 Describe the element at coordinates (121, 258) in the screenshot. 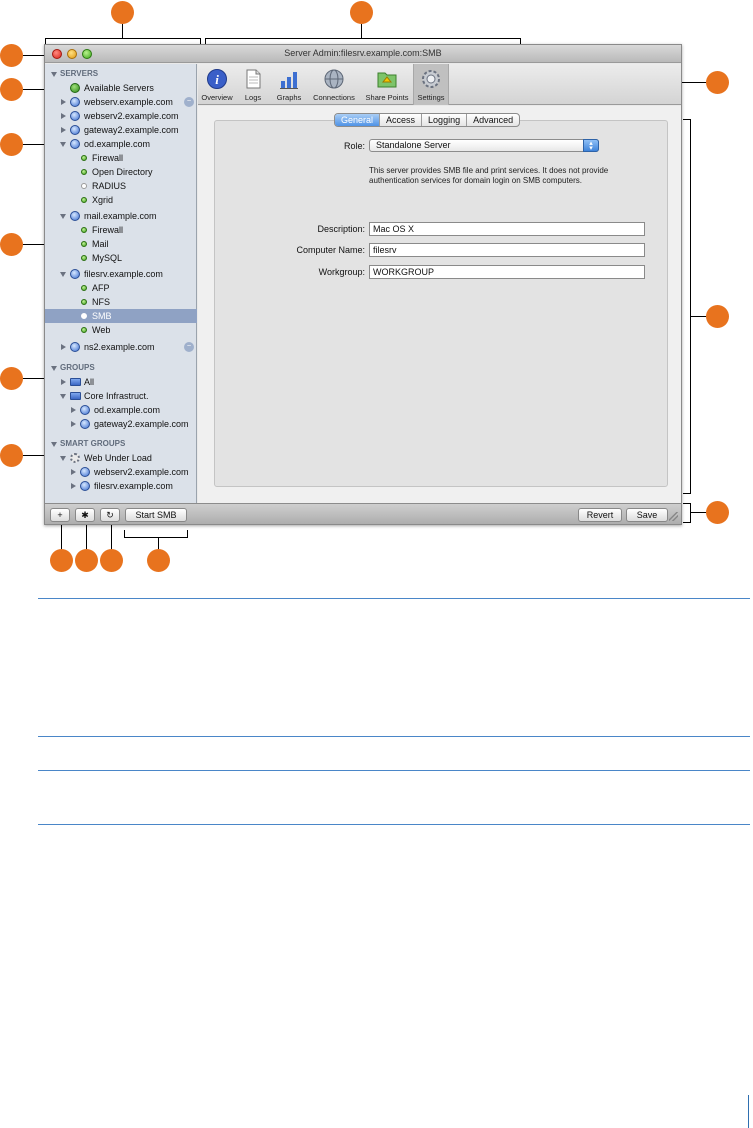

I see `sidebar-item-service: MySQL` at that location.